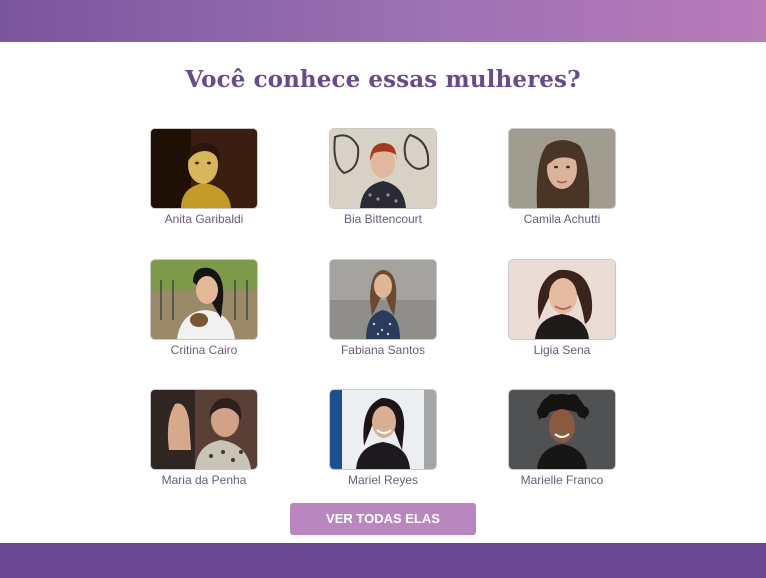 The height and width of the screenshot is (578, 766). What do you see at coordinates (562, 480) in the screenshot?
I see `woman-name: Marielle Franco` at bounding box center [562, 480].